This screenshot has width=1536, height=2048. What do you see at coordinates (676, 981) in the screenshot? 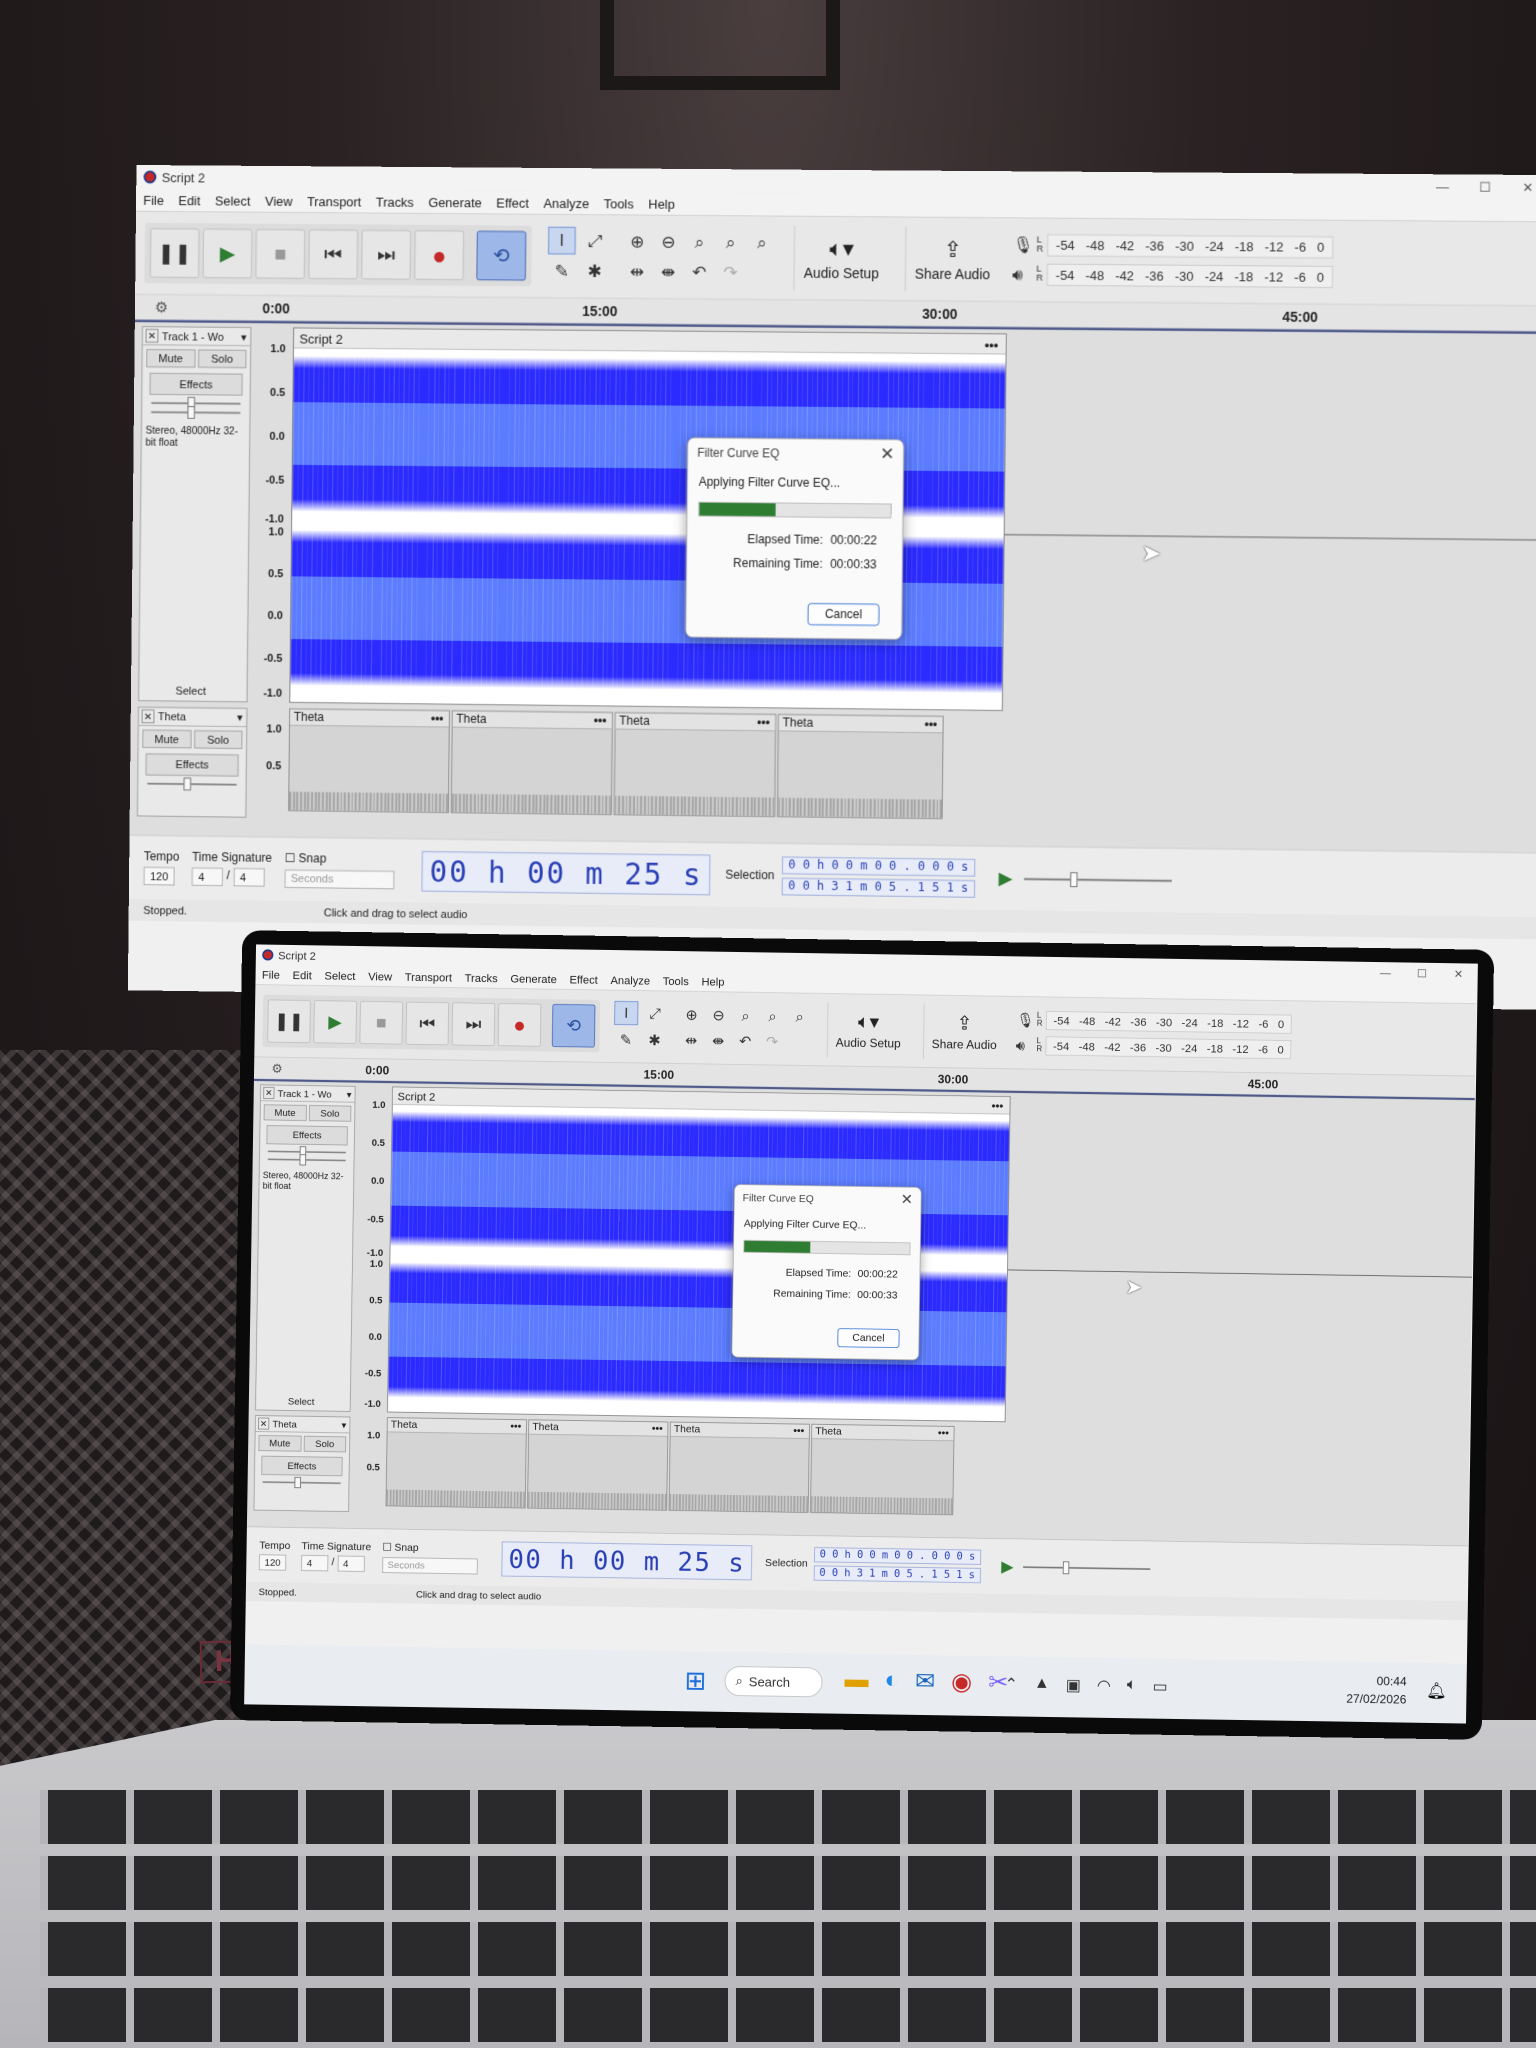
I see `menu-tools: Tools` at bounding box center [676, 981].